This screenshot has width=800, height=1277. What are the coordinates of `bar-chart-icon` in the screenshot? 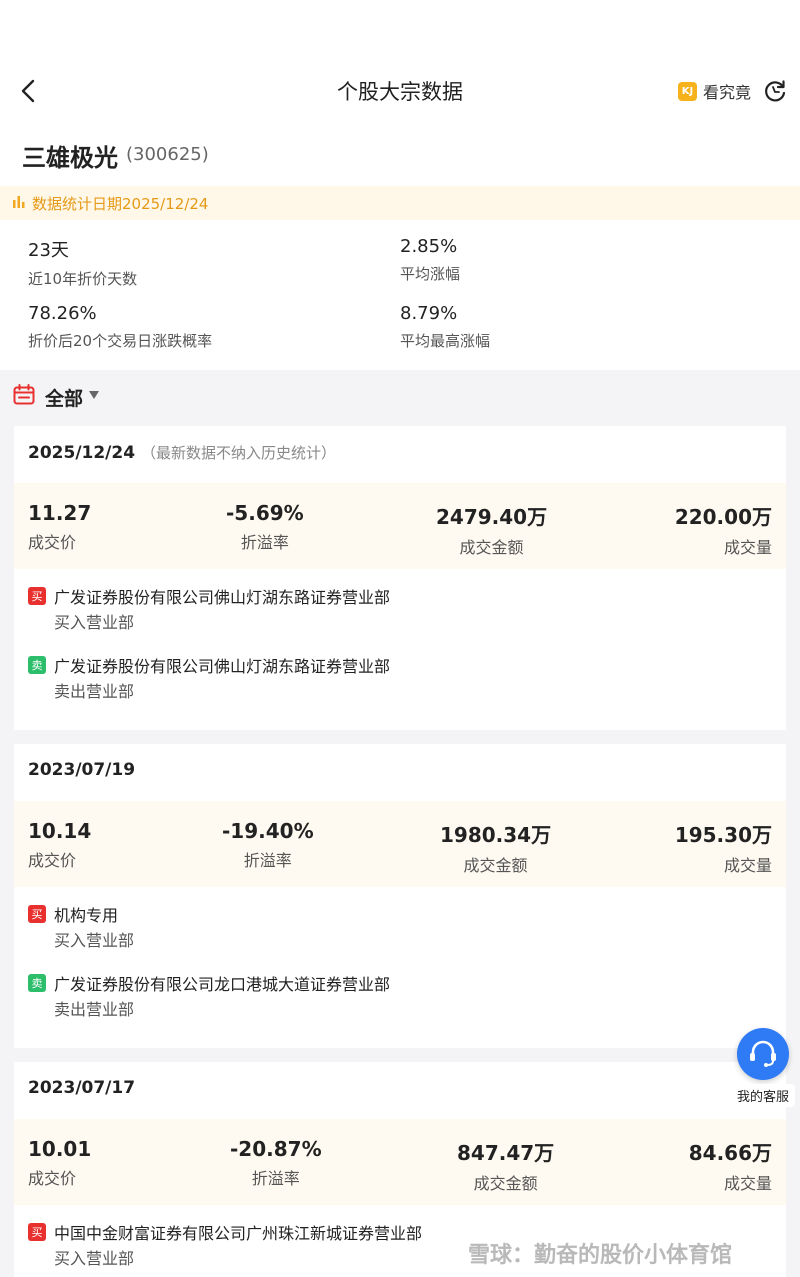 It's located at (19, 202).